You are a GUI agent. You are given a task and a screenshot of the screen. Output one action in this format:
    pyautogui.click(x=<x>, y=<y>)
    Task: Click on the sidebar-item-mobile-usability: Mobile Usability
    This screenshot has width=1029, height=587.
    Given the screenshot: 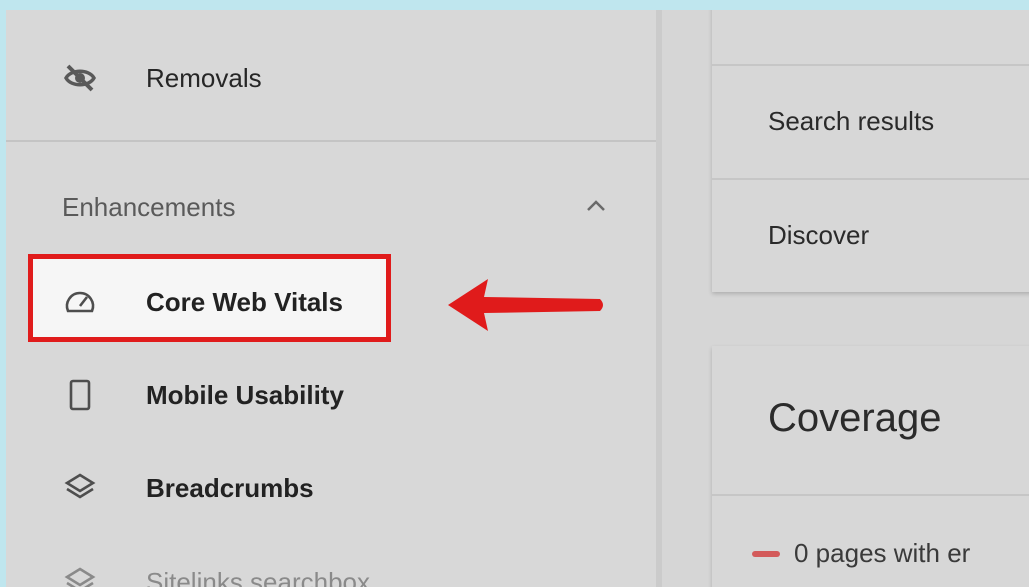 What is the action you would take?
    pyautogui.click(x=331, y=395)
    